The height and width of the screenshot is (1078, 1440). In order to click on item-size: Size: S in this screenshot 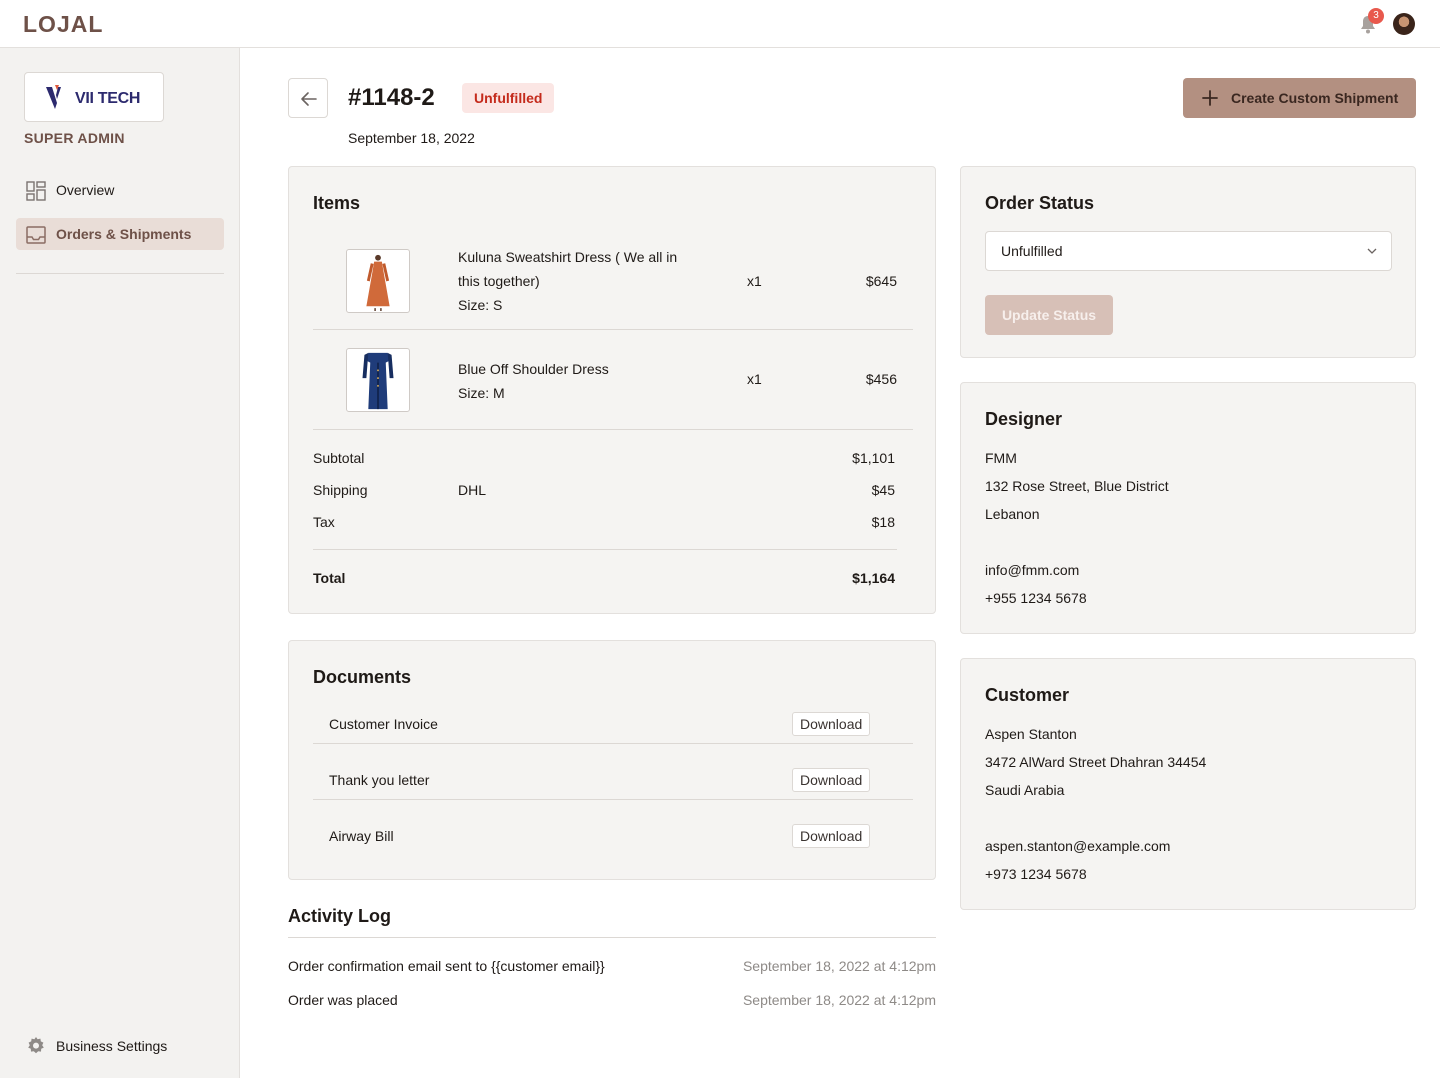, I will do `click(480, 305)`.